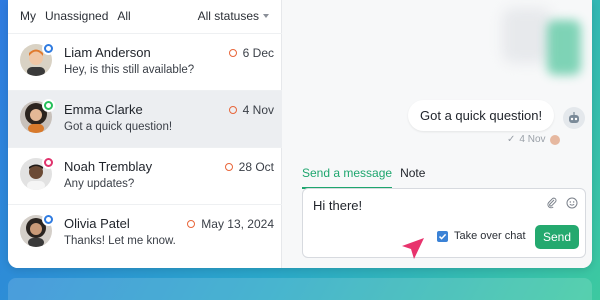 This screenshot has width=600, height=300. Describe the element at coordinates (444, 223) in the screenshot. I see `message-composer: Hi there! Take over chat Send` at that location.